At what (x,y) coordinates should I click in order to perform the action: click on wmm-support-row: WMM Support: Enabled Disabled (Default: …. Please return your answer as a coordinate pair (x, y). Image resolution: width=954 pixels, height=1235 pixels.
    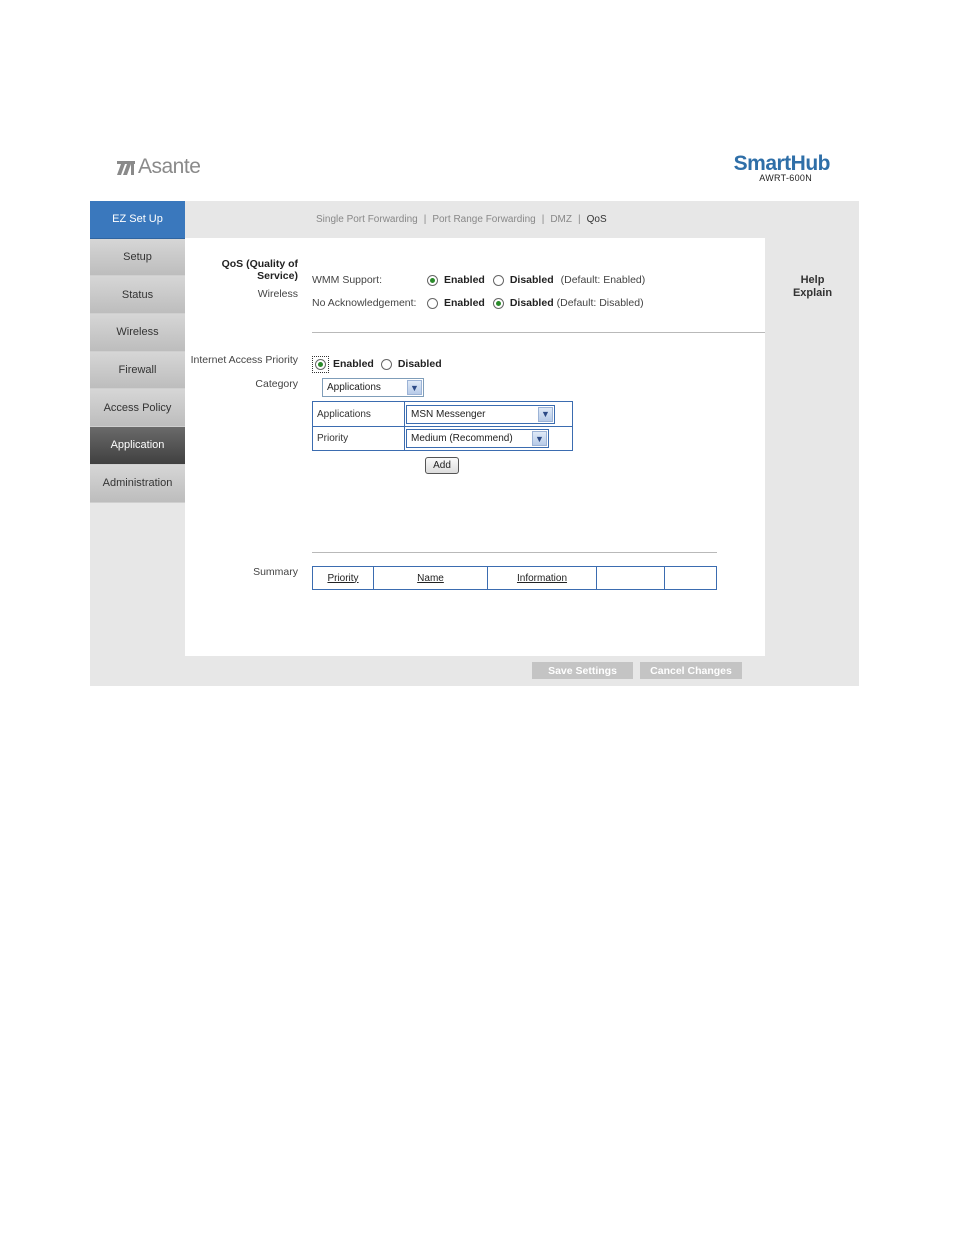
    Looking at the image, I should click on (534, 280).